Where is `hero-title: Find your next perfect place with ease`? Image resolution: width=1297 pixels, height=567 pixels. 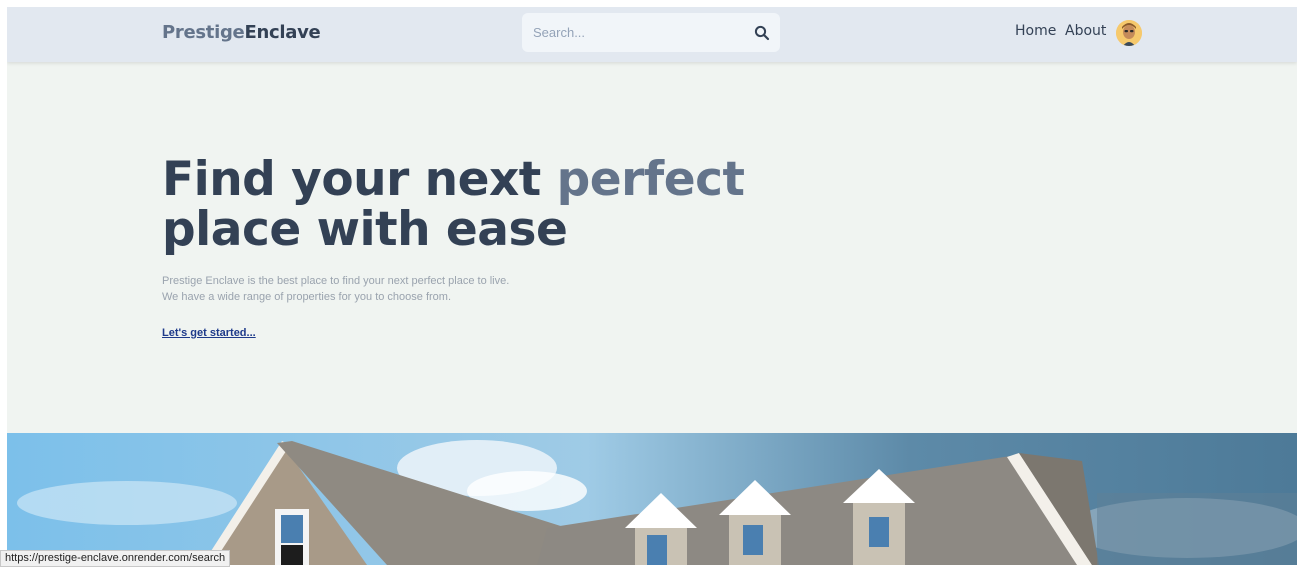
hero-title: Find your next perfect place with ease is located at coordinates (482, 205).